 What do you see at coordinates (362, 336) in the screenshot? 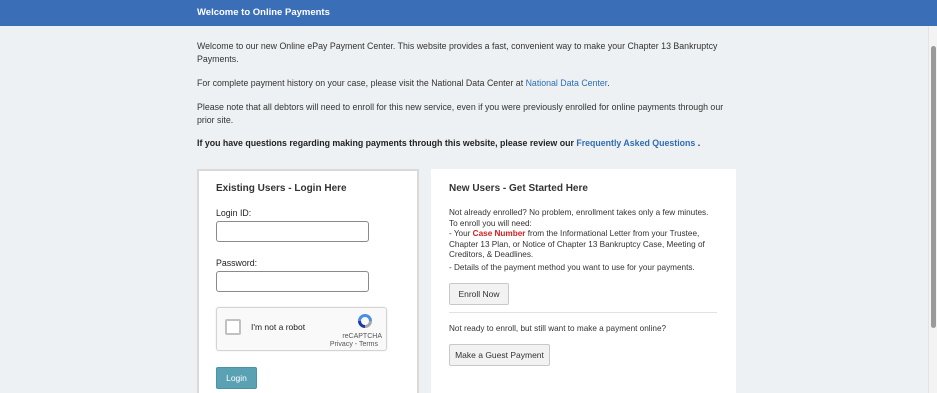
I see `recaptcha-brand: reCAPTCHA` at bounding box center [362, 336].